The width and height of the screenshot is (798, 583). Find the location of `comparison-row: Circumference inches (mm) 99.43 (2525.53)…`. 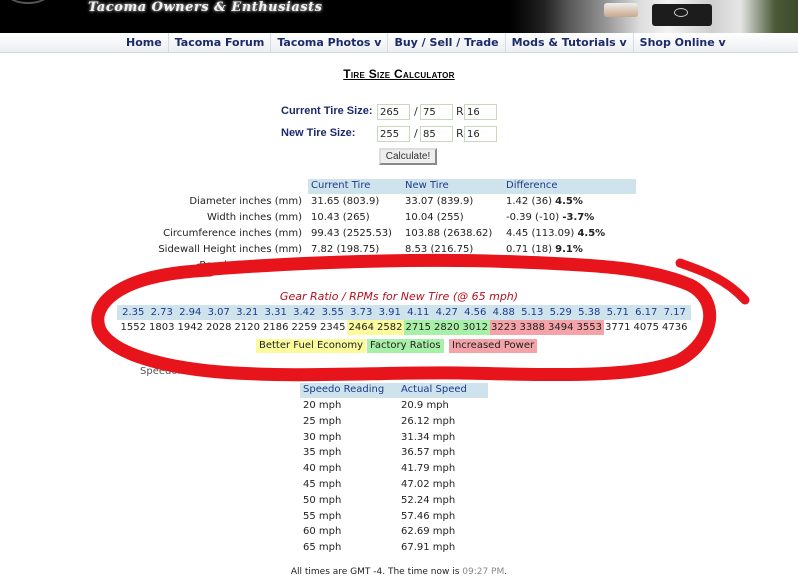

comparison-row: Circumference inches (mm) 99.43 (2525.53)… is located at coordinates (320, 235).